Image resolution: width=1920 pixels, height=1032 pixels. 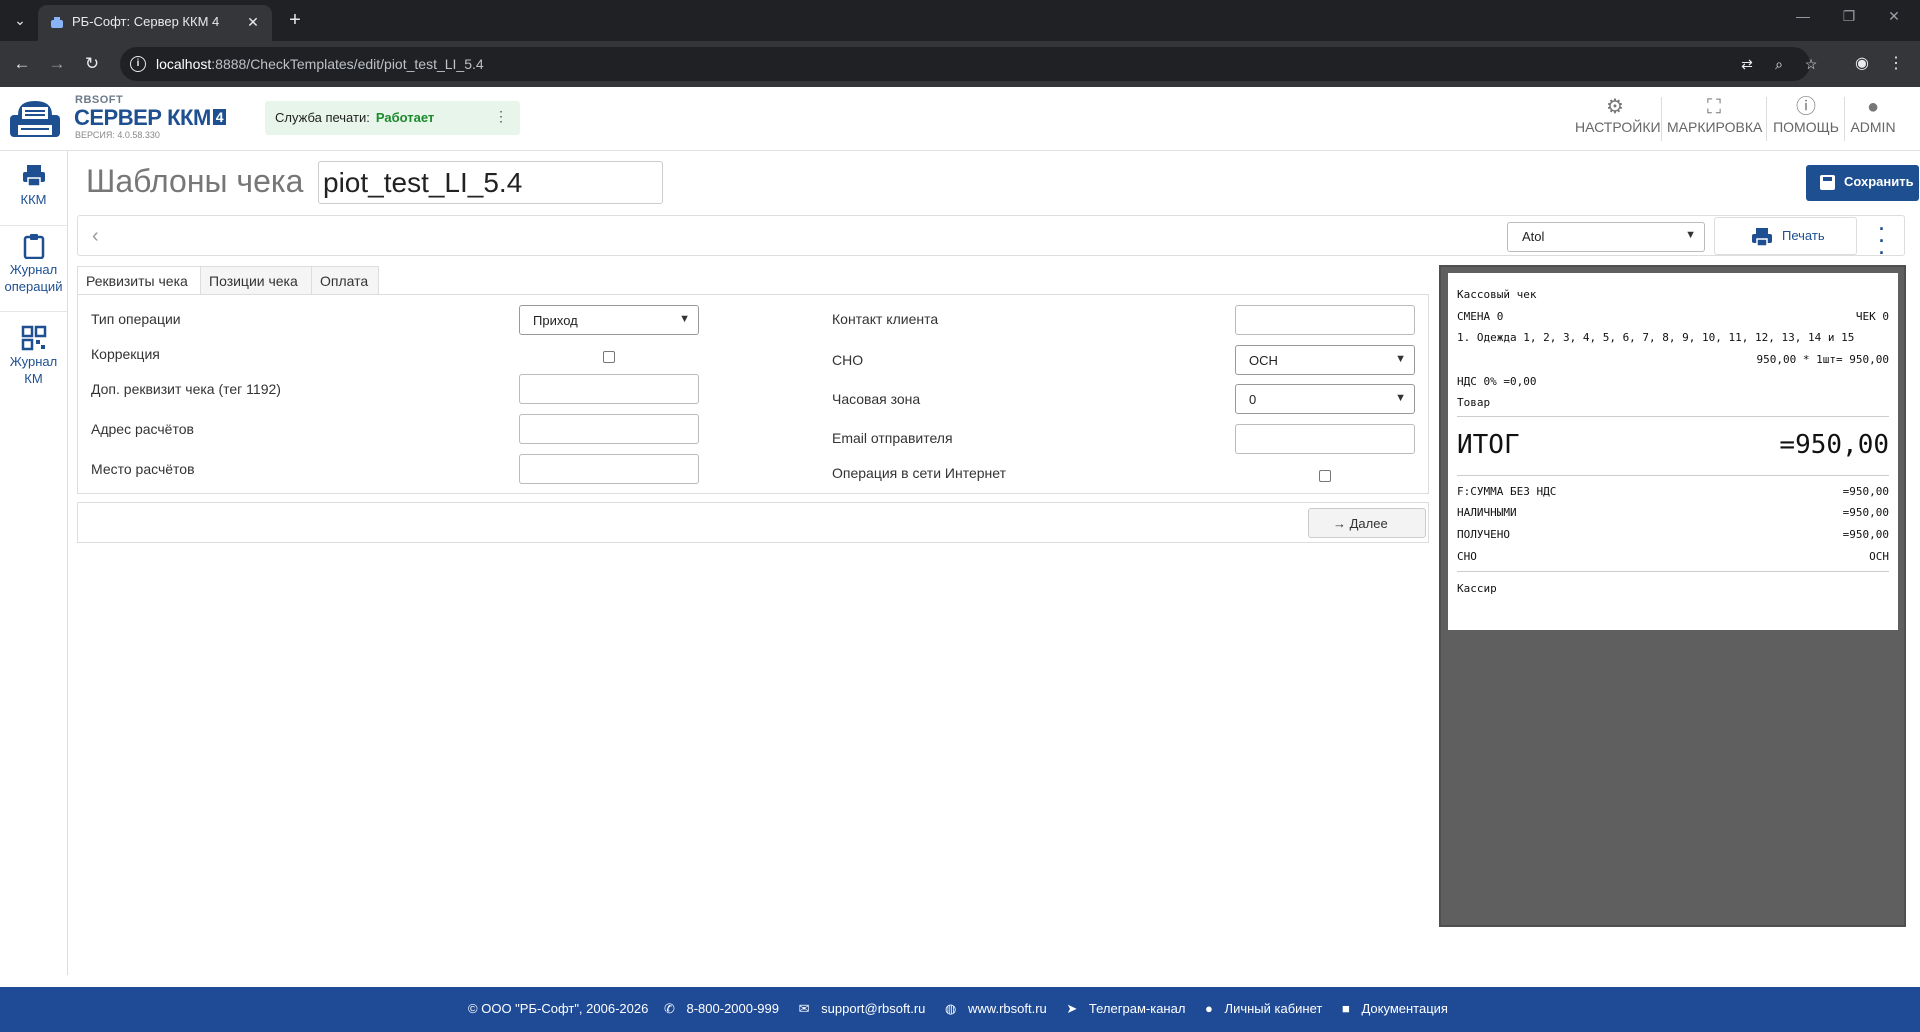 I want to click on address-label: Адрес расчётов, so click(x=142, y=429).